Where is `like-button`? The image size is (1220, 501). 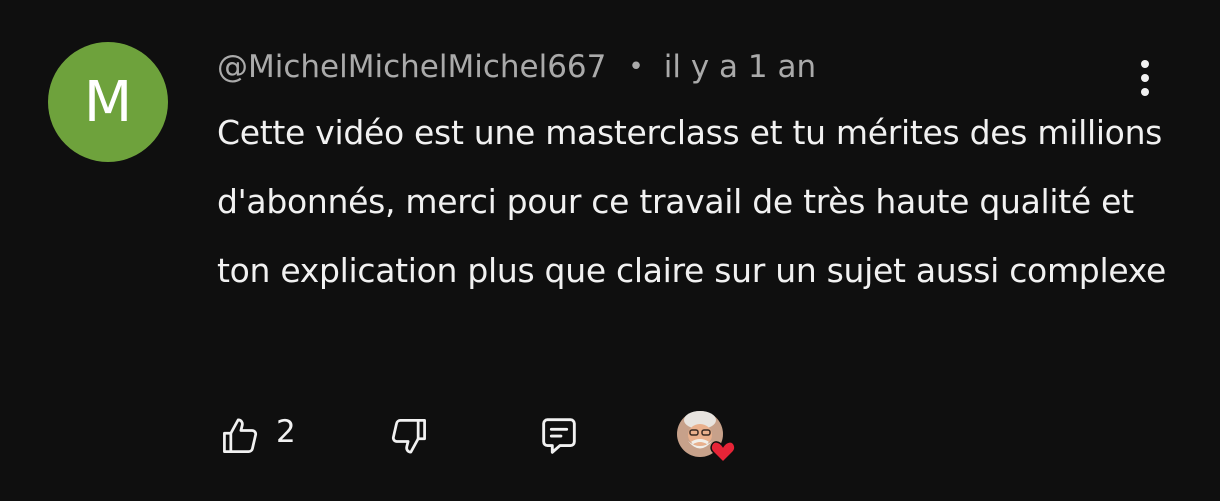 like-button is located at coordinates (240, 436).